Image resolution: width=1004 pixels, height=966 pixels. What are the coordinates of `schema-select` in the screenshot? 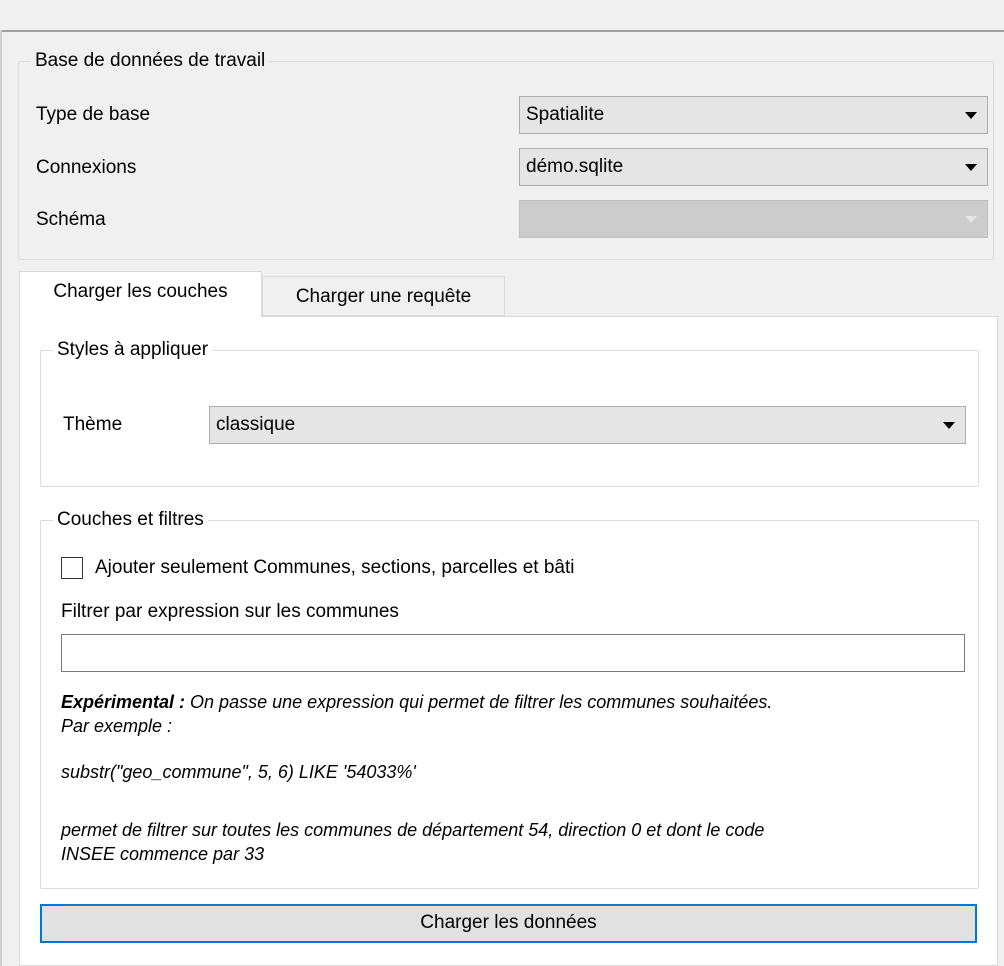 It's located at (753, 219).